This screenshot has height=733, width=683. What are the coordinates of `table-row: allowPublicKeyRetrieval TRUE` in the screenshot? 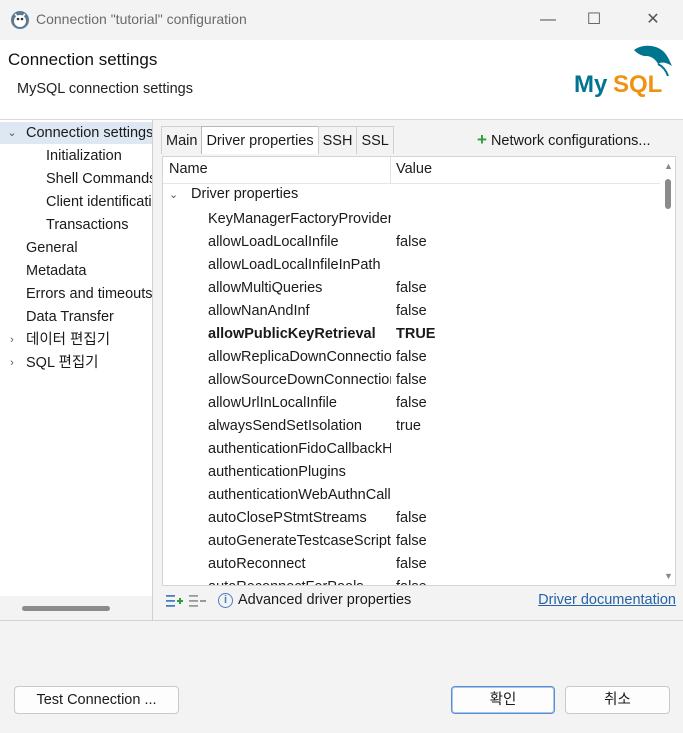 It's located at (411, 335).